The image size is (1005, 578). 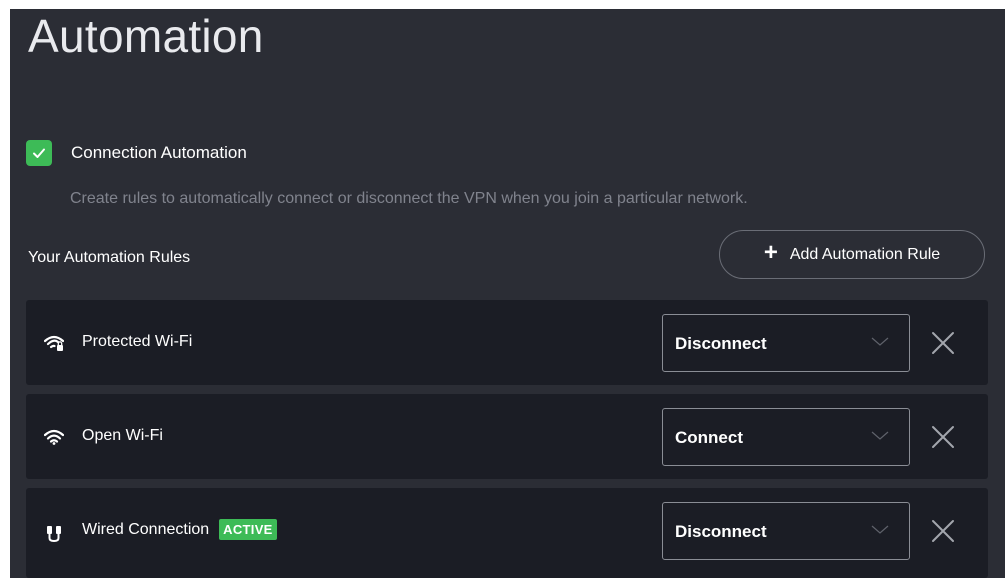 I want to click on connection-automation-toggle: Connection Automation, so click(x=136, y=153).